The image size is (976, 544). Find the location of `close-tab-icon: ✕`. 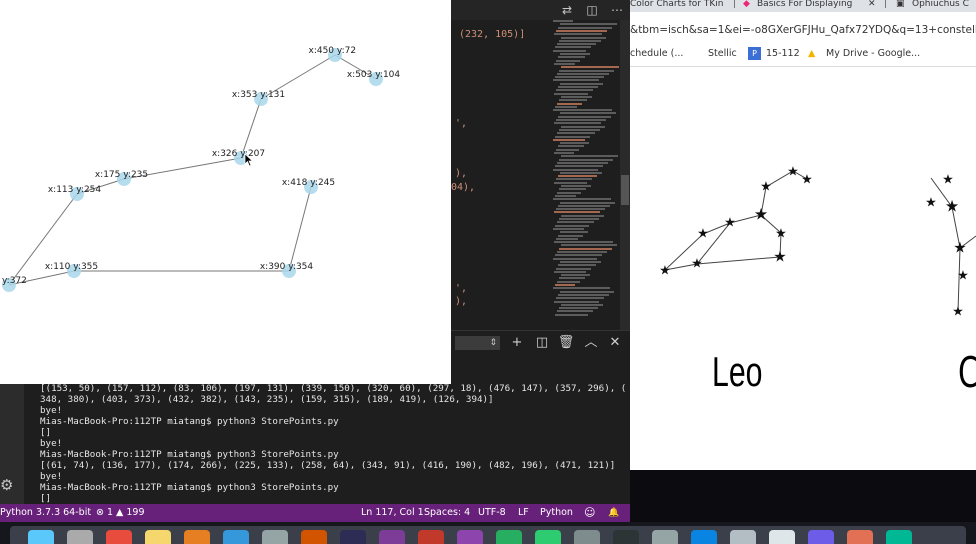

close-tab-icon: ✕ is located at coordinates (874, 6).